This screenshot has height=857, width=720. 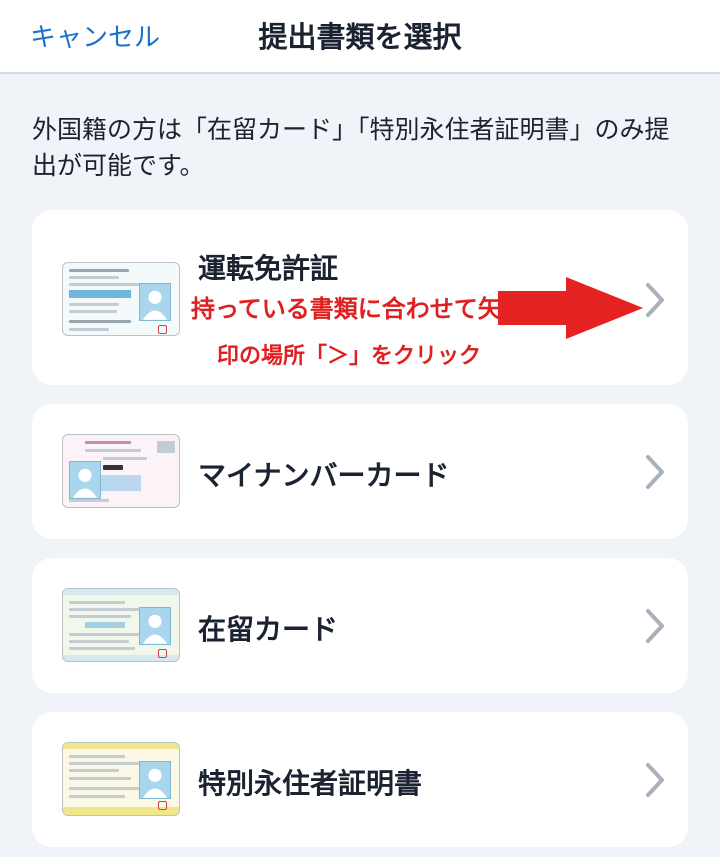 I want to click on document-option-my-number-card: マイナンバーカード, so click(x=360, y=471).